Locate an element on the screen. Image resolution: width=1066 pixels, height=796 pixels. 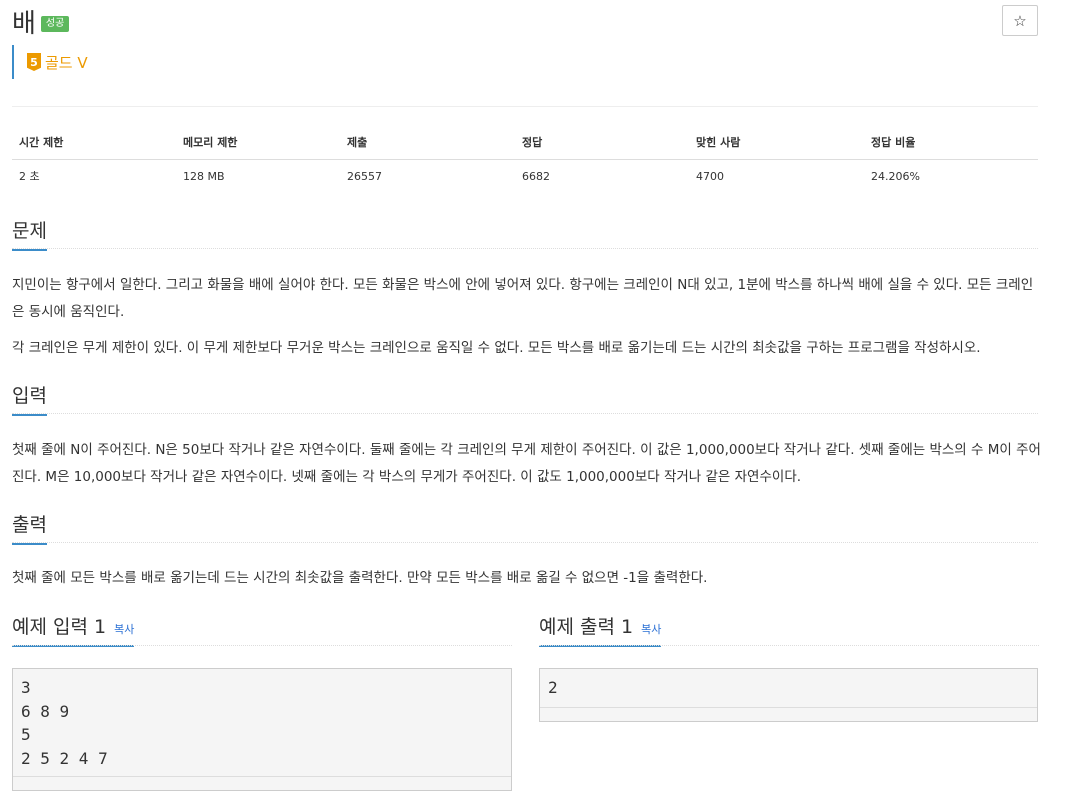
problem-title: 배 is located at coordinates (24, 23).